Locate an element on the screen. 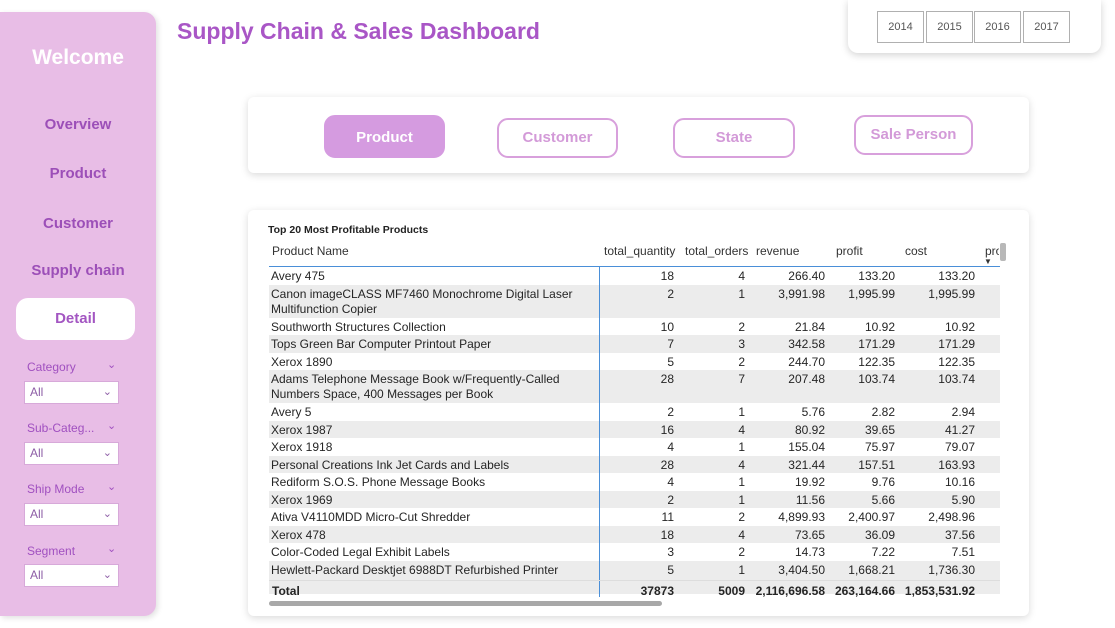 The width and height of the screenshot is (1115, 628). filter-segment-value: All is located at coordinates (37, 575).